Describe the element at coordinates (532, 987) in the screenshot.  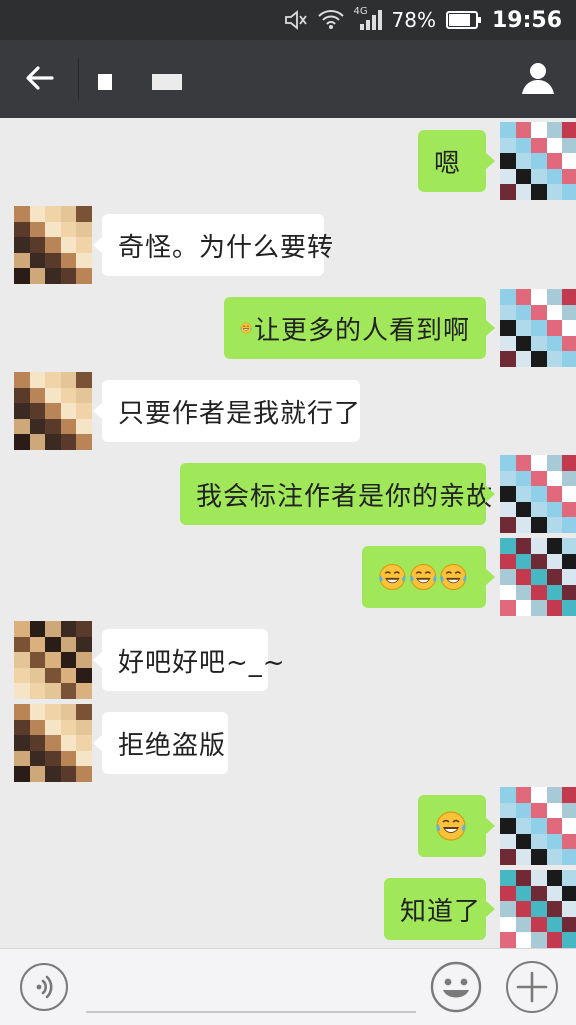
I see `plus-icon` at that location.